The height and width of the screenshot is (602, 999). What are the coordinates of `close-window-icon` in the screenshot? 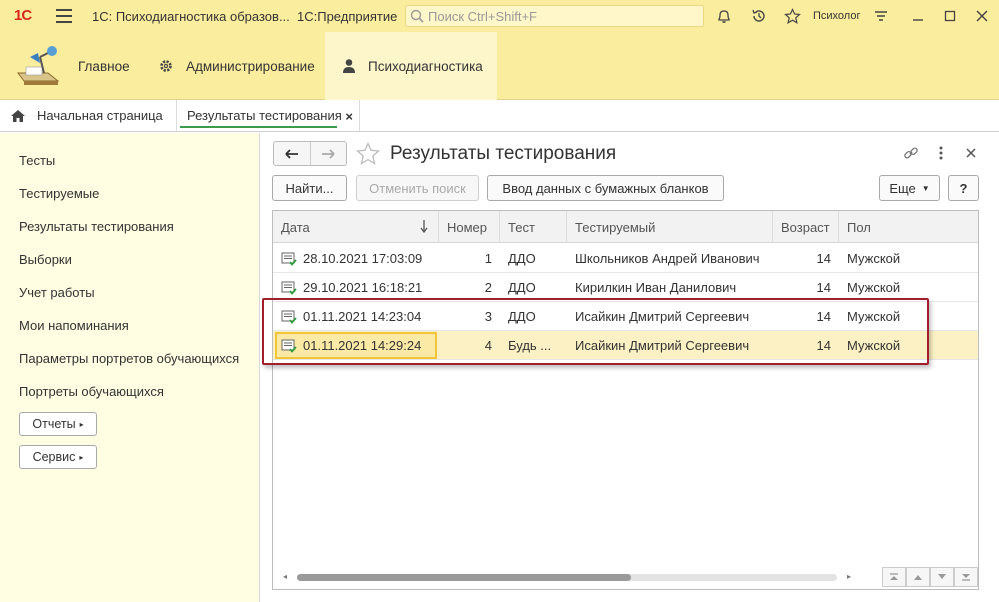 It's located at (982, 16).